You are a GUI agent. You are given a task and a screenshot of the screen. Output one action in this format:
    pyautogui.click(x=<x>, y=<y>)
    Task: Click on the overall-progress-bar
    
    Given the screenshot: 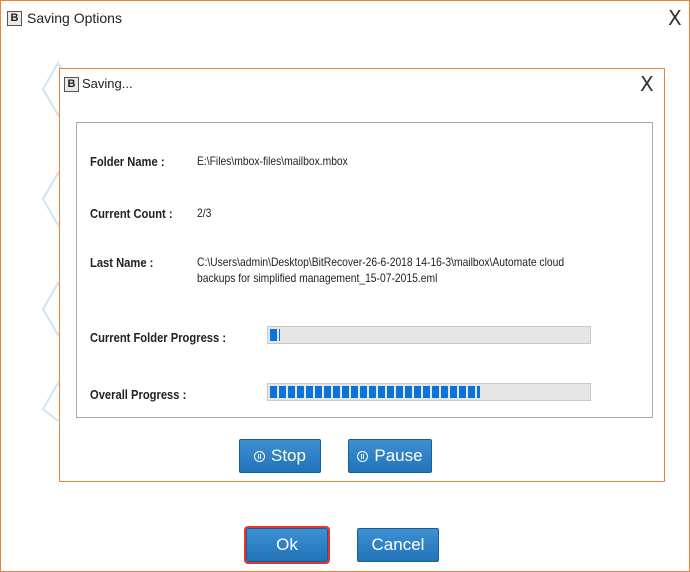 What is the action you would take?
    pyautogui.click(x=429, y=392)
    